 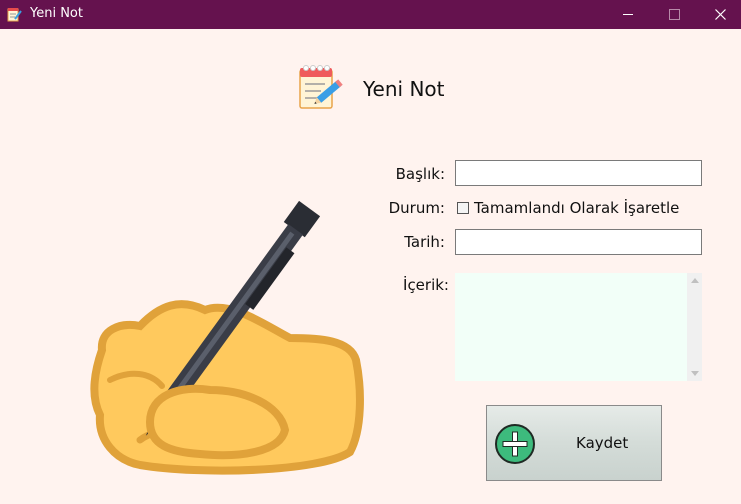 What do you see at coordinates (14, 15) in the screenshot?
I see `notepad-icon` at bounding box center [14, 15].